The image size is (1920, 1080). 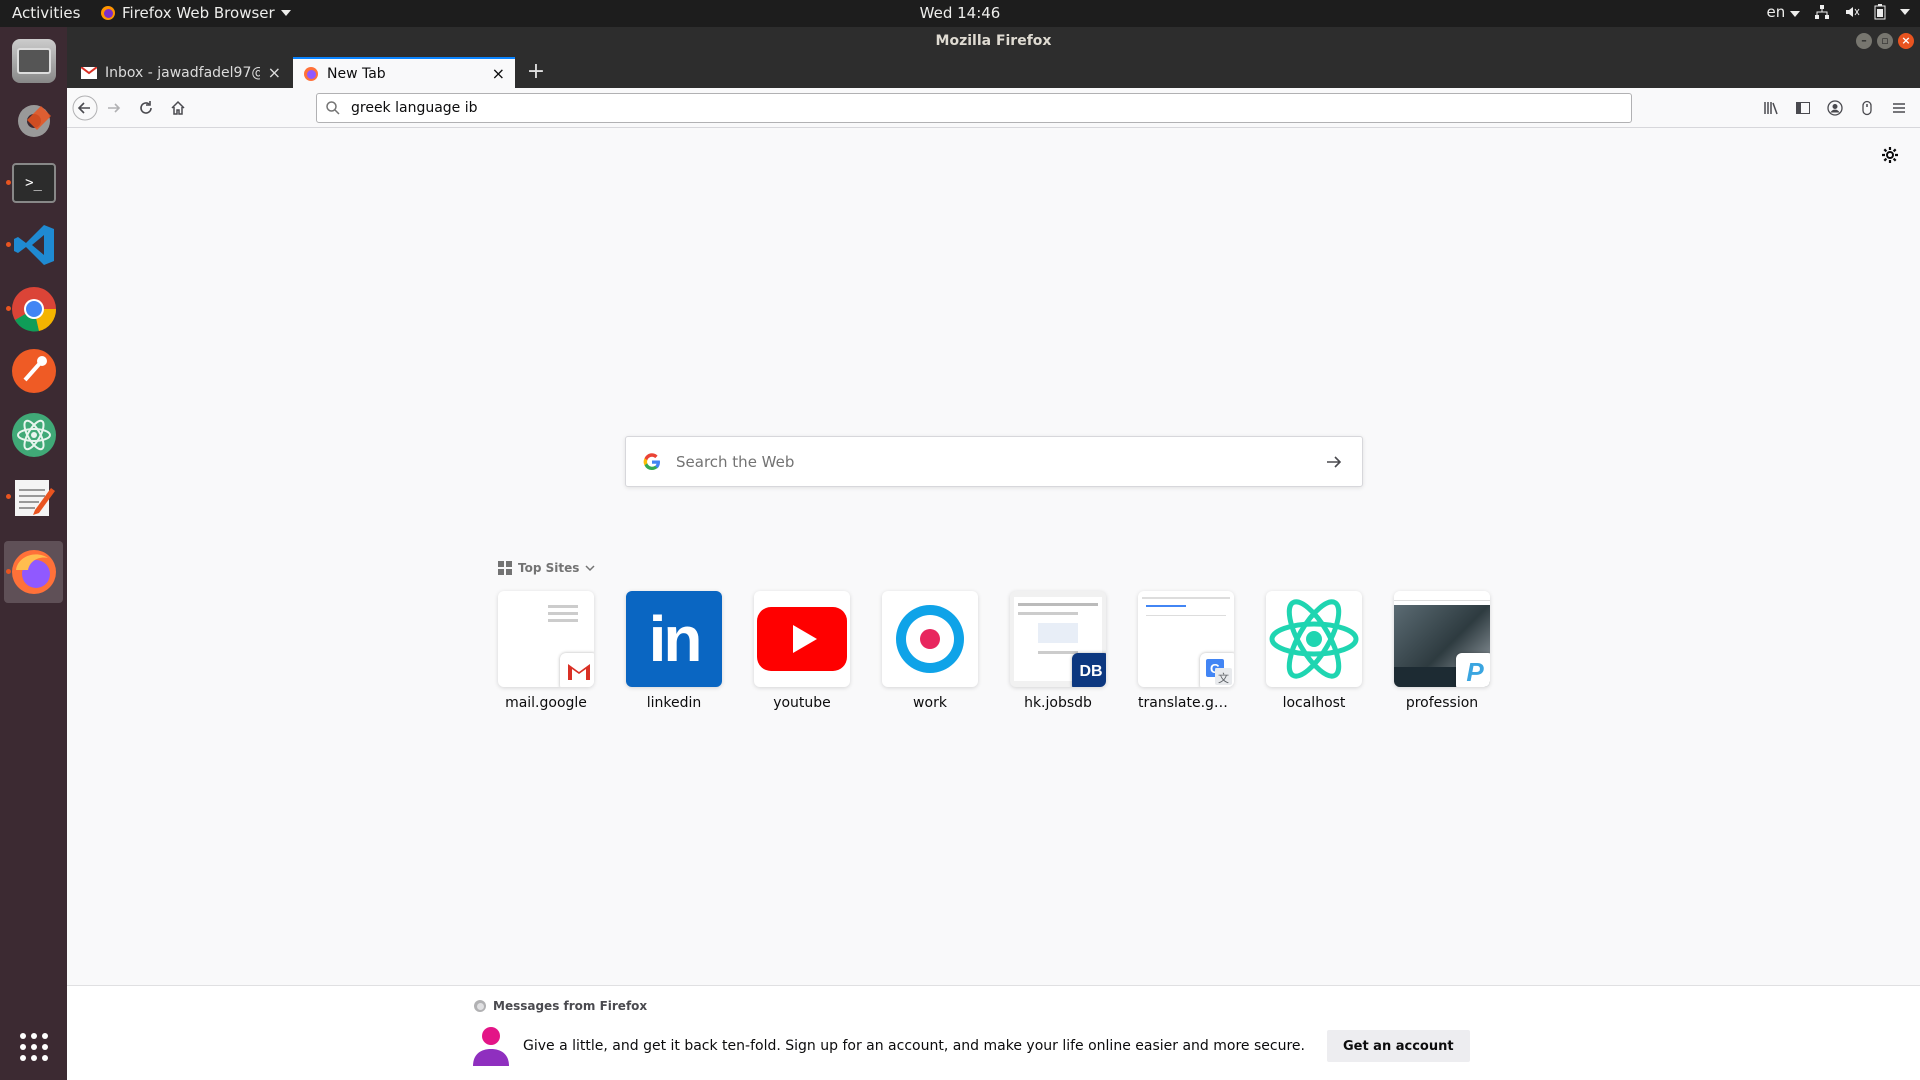 I want to click on top-site-tile: DB hk.jobsdb, so click(x=1058, y=651).